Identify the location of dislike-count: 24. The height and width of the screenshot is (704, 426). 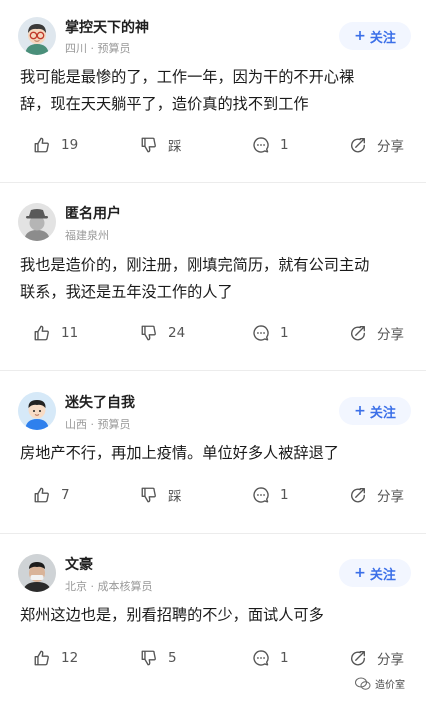
(177, 333).